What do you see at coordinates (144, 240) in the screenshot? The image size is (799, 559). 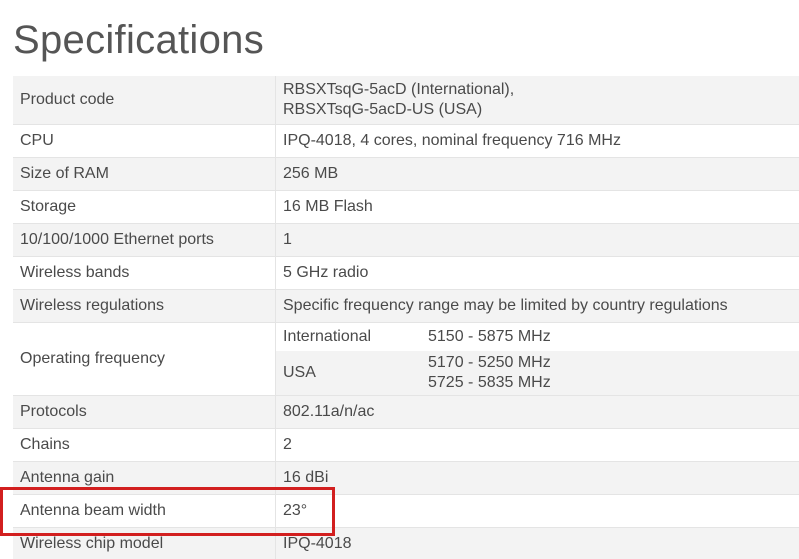 I see `row-label-ethernet-ports: 10/100/1000 Ethernet ports` at bounding box center [144, 240].